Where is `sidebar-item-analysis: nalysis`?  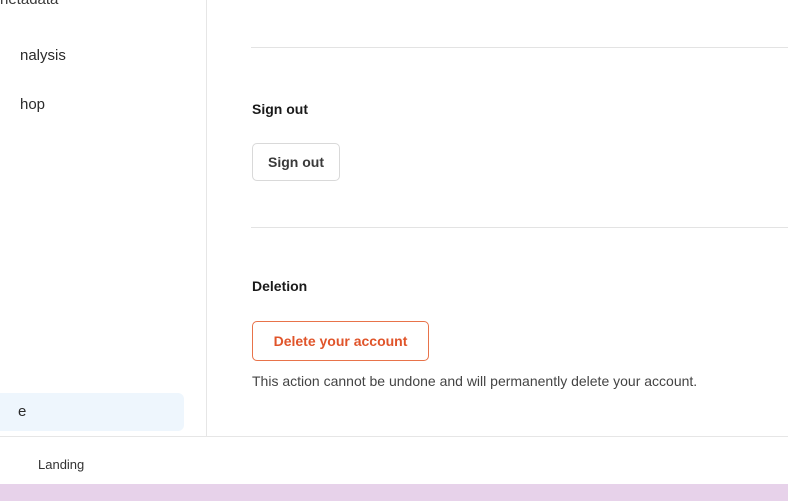
sidebar-item-analysis: nalysis is located at coordinates (43, 55).